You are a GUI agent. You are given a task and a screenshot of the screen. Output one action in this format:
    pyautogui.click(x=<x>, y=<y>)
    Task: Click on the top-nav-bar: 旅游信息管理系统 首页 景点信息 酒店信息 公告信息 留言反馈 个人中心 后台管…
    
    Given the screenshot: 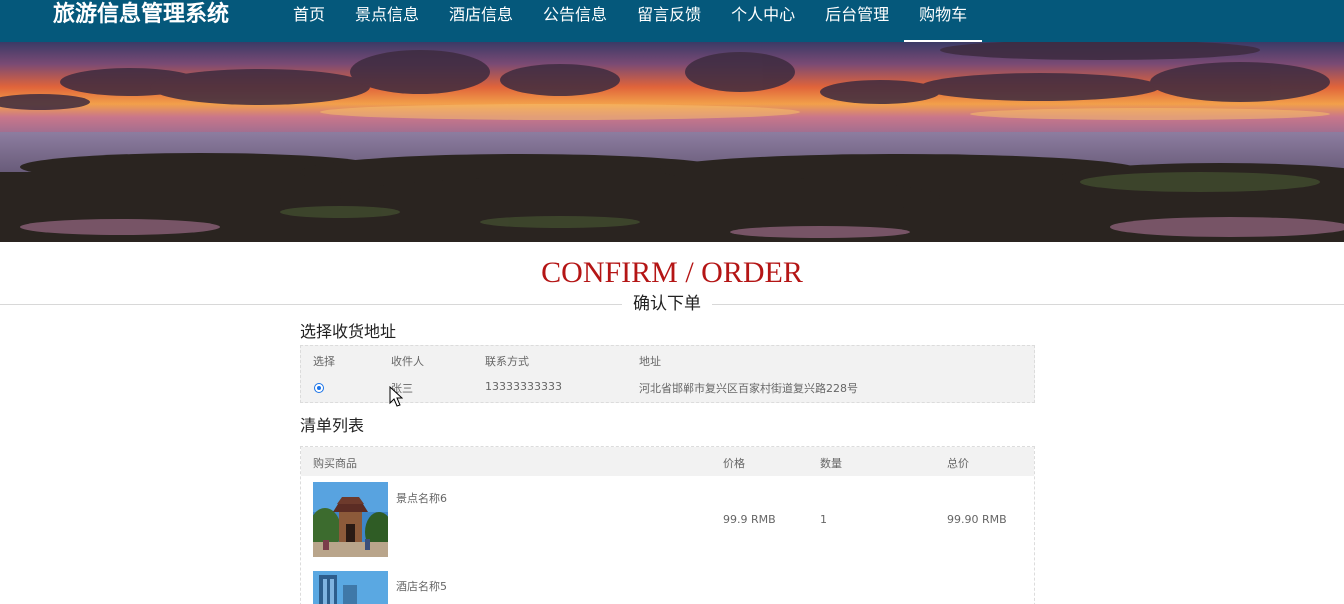 What is the action you would take?
    pyautogui.click(x=672, y=21)
    